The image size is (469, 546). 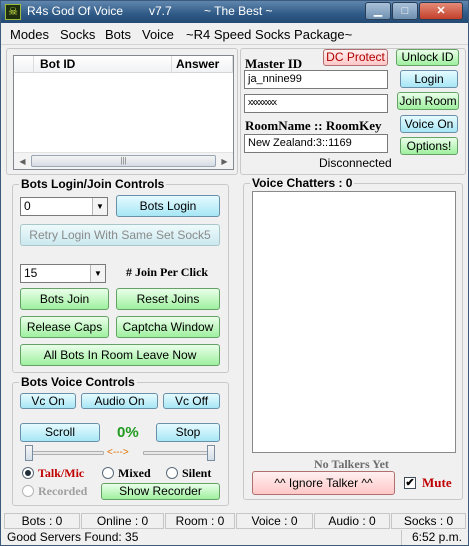 I want to click on mixed-label: Mixed, so click(x=134, y=473).